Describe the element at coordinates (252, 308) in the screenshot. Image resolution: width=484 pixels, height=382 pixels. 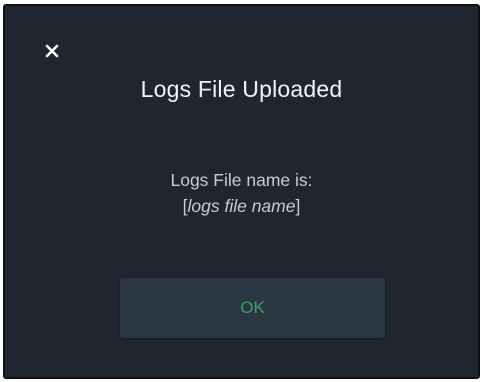
I see `ok-button: OK` at that location.